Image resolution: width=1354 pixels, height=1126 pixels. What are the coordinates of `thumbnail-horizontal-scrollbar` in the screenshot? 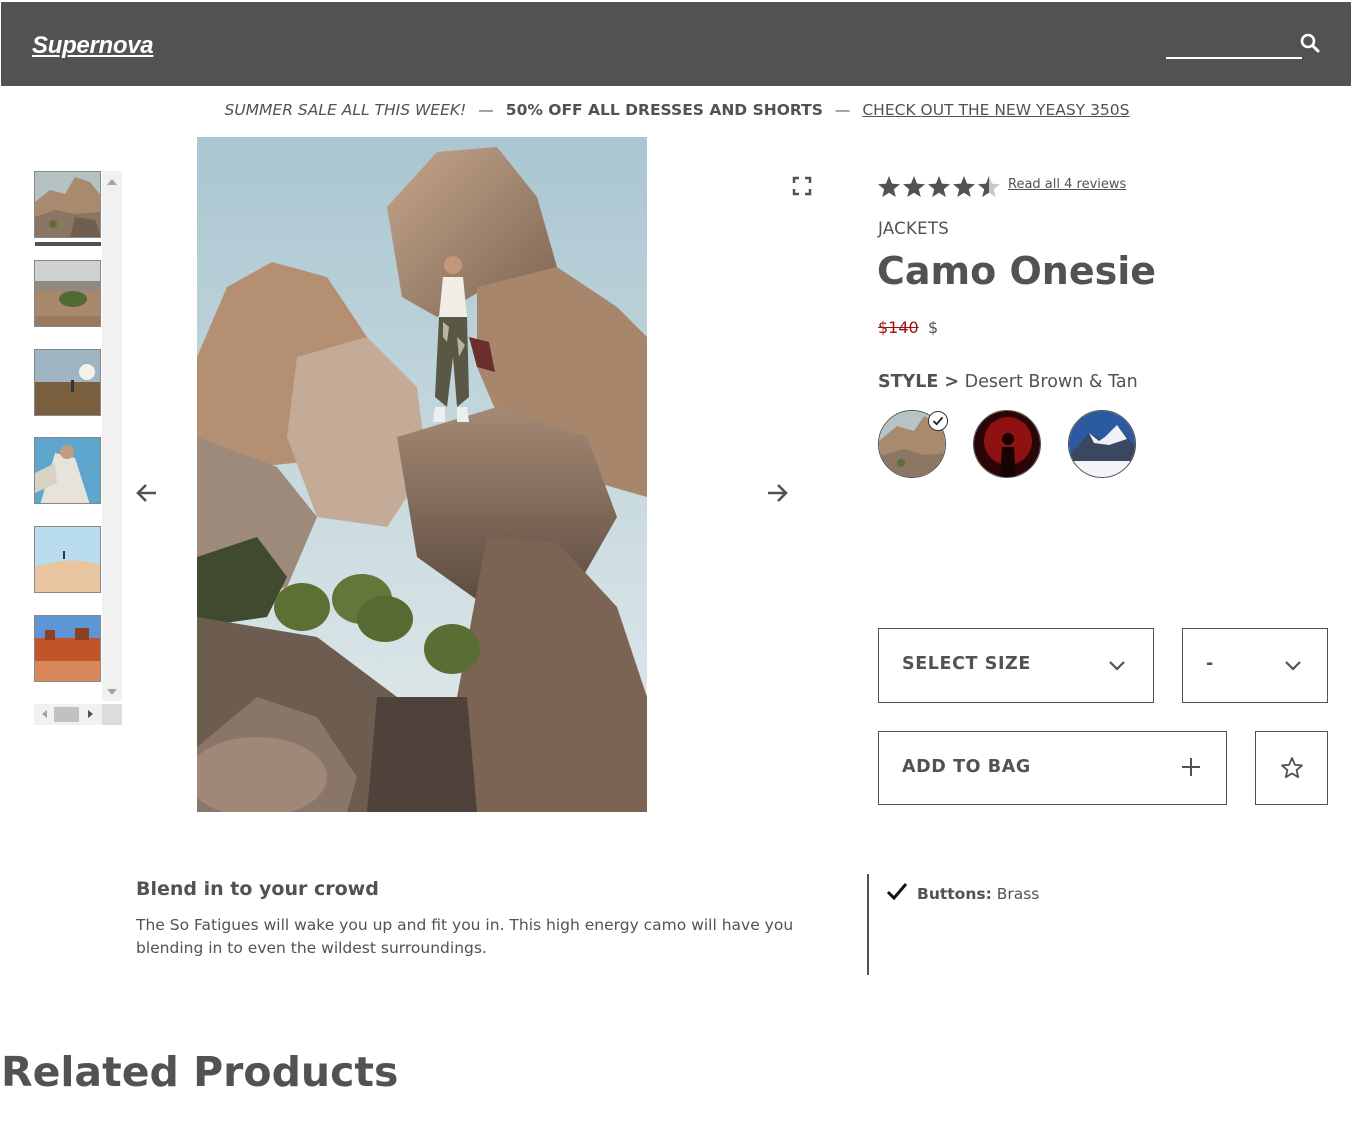 It's located at (78, 714).